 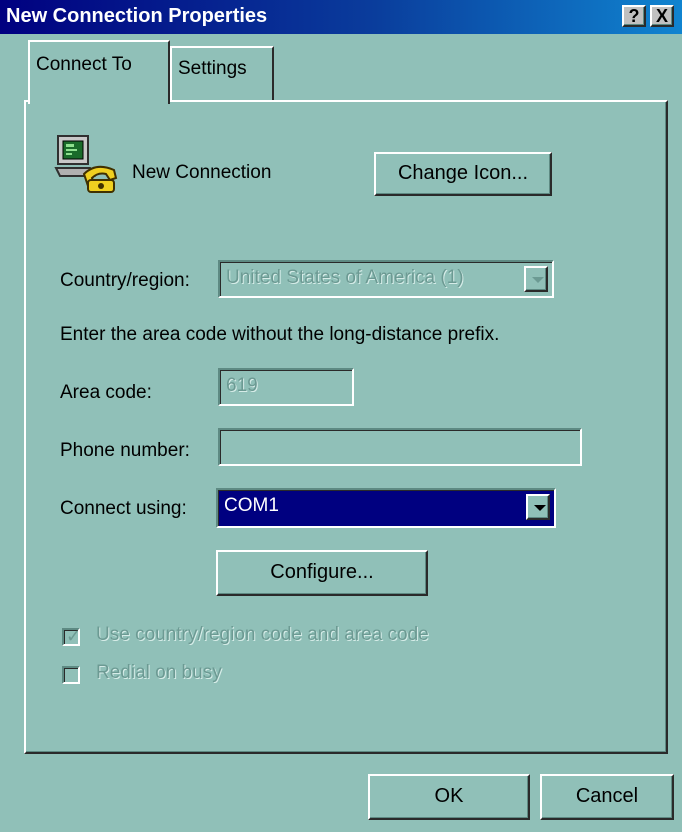 I want to click on tab-settings-label: Settings, so click(x=212, y=68).